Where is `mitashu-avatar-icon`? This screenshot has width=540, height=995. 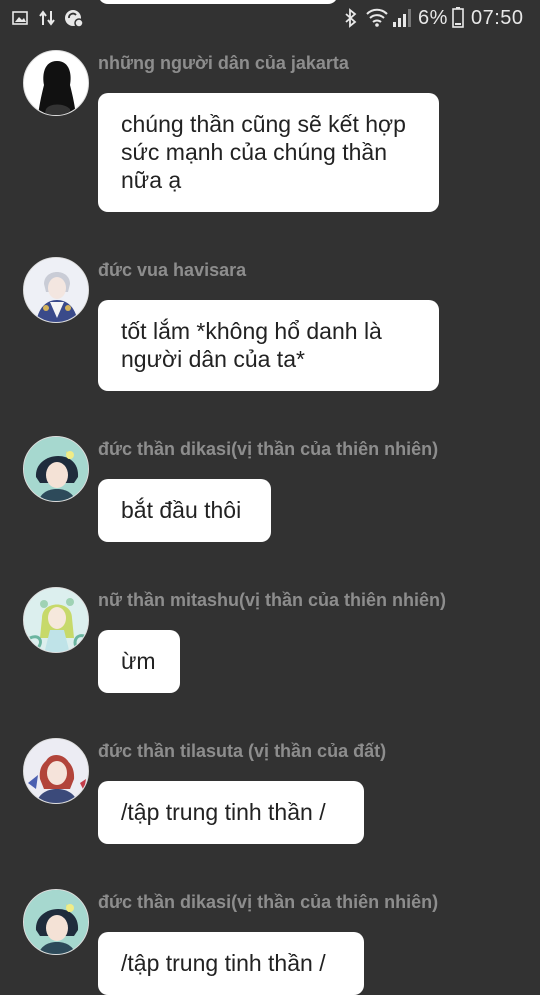
mitashu-avatar-icon is located at coordinates (56, 620).